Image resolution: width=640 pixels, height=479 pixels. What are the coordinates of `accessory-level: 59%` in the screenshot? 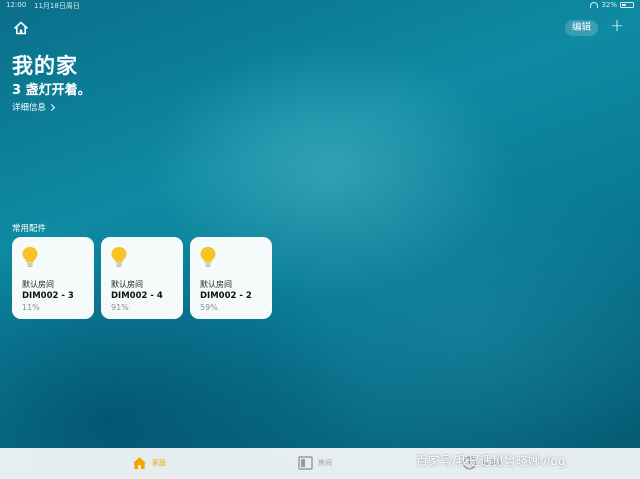 It's located at (209, 307).